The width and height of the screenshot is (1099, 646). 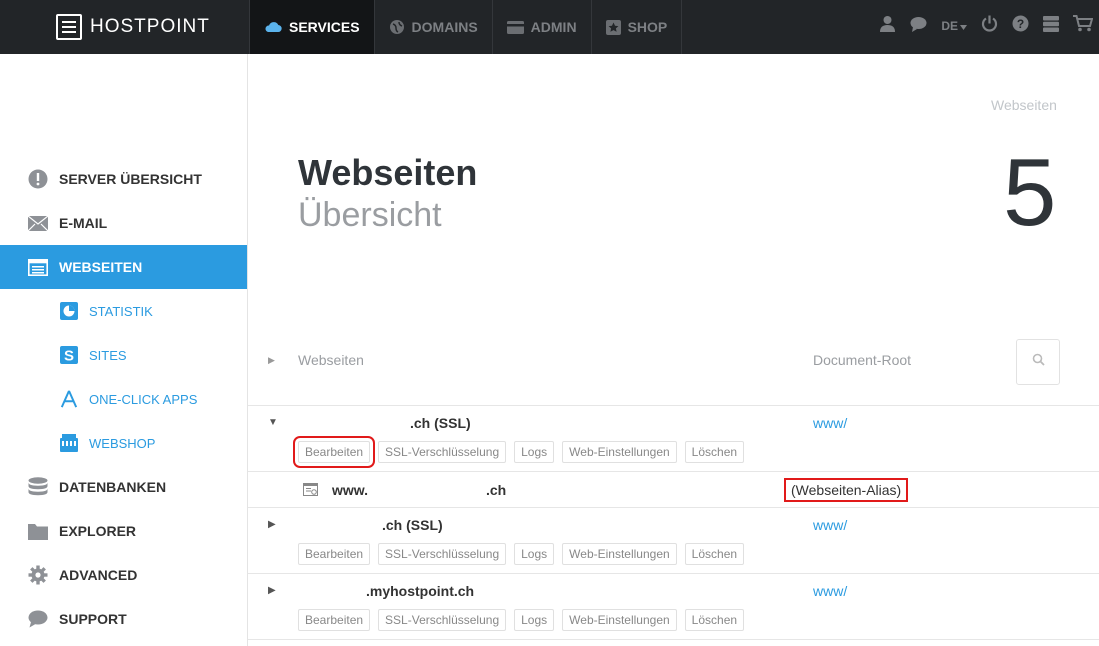 I want to click on main-nav: SERVICES DOMAINS ADMIN SHOP, so click(x=466, y=27).